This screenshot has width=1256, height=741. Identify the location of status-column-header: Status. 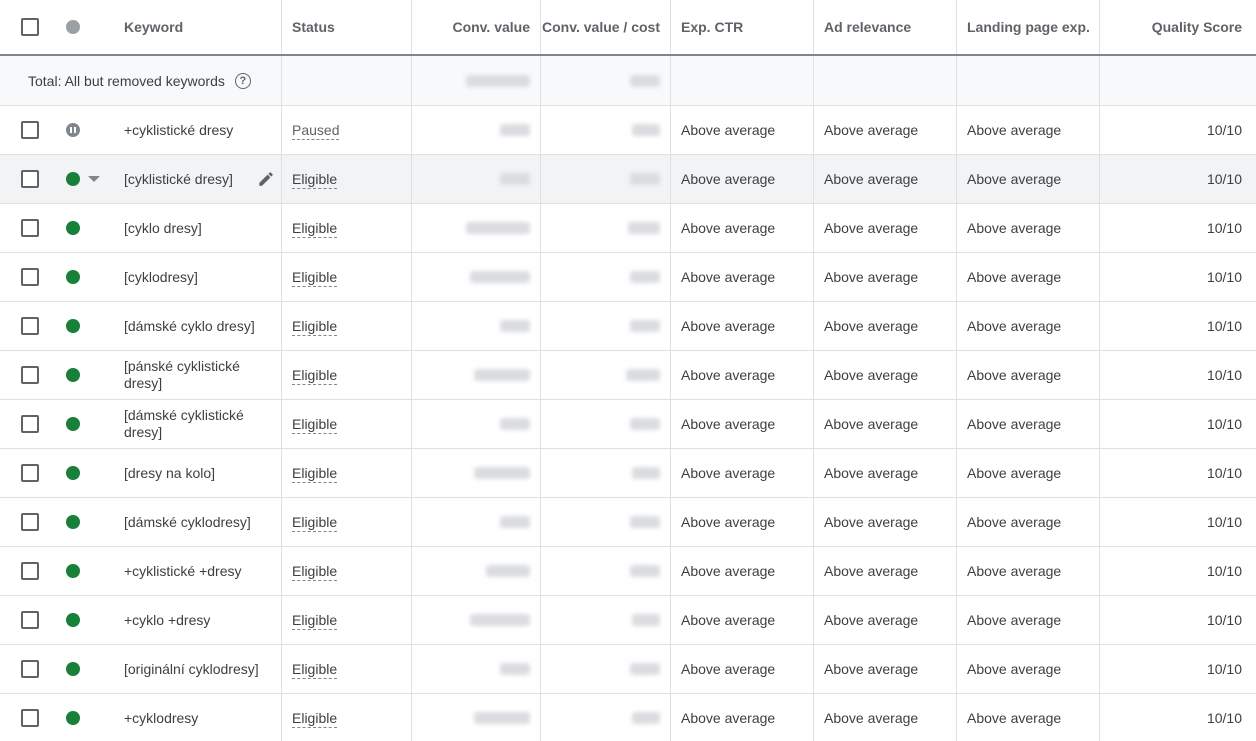
(347, 27).